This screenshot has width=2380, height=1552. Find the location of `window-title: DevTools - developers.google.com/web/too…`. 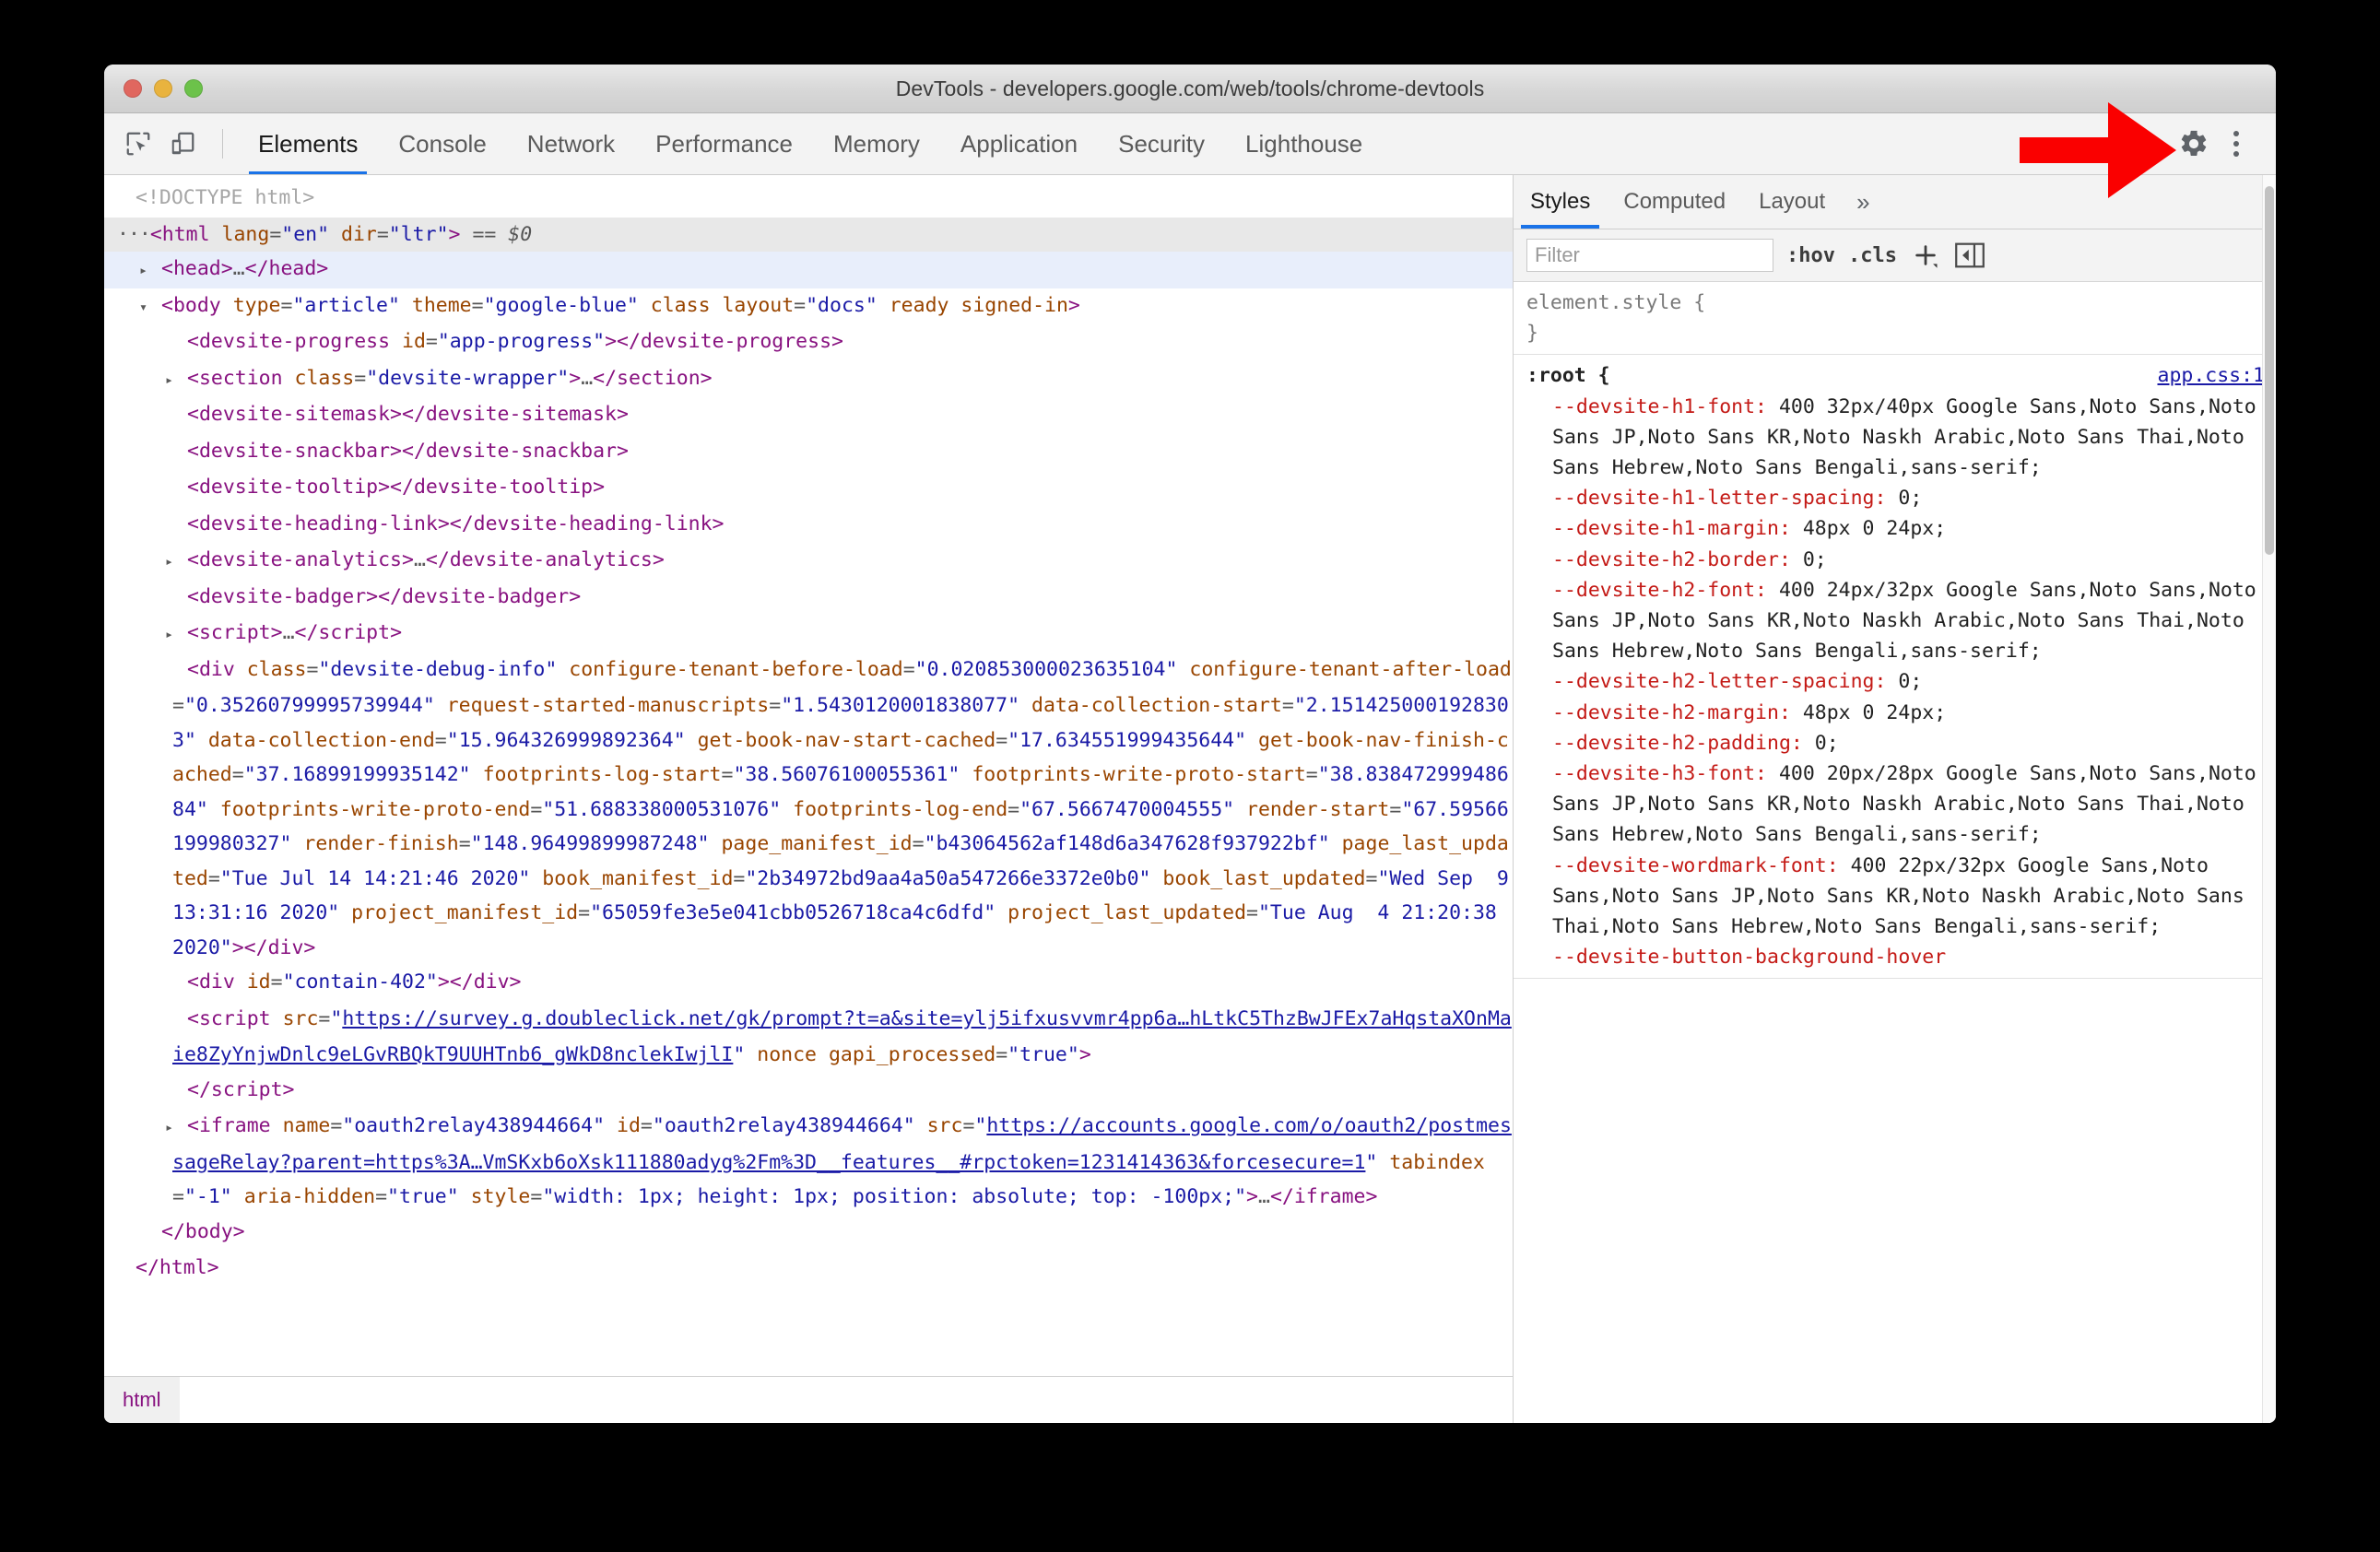

window-title: DevTools - developers.google.com/web/too… is located at coordinates (1190, 88).